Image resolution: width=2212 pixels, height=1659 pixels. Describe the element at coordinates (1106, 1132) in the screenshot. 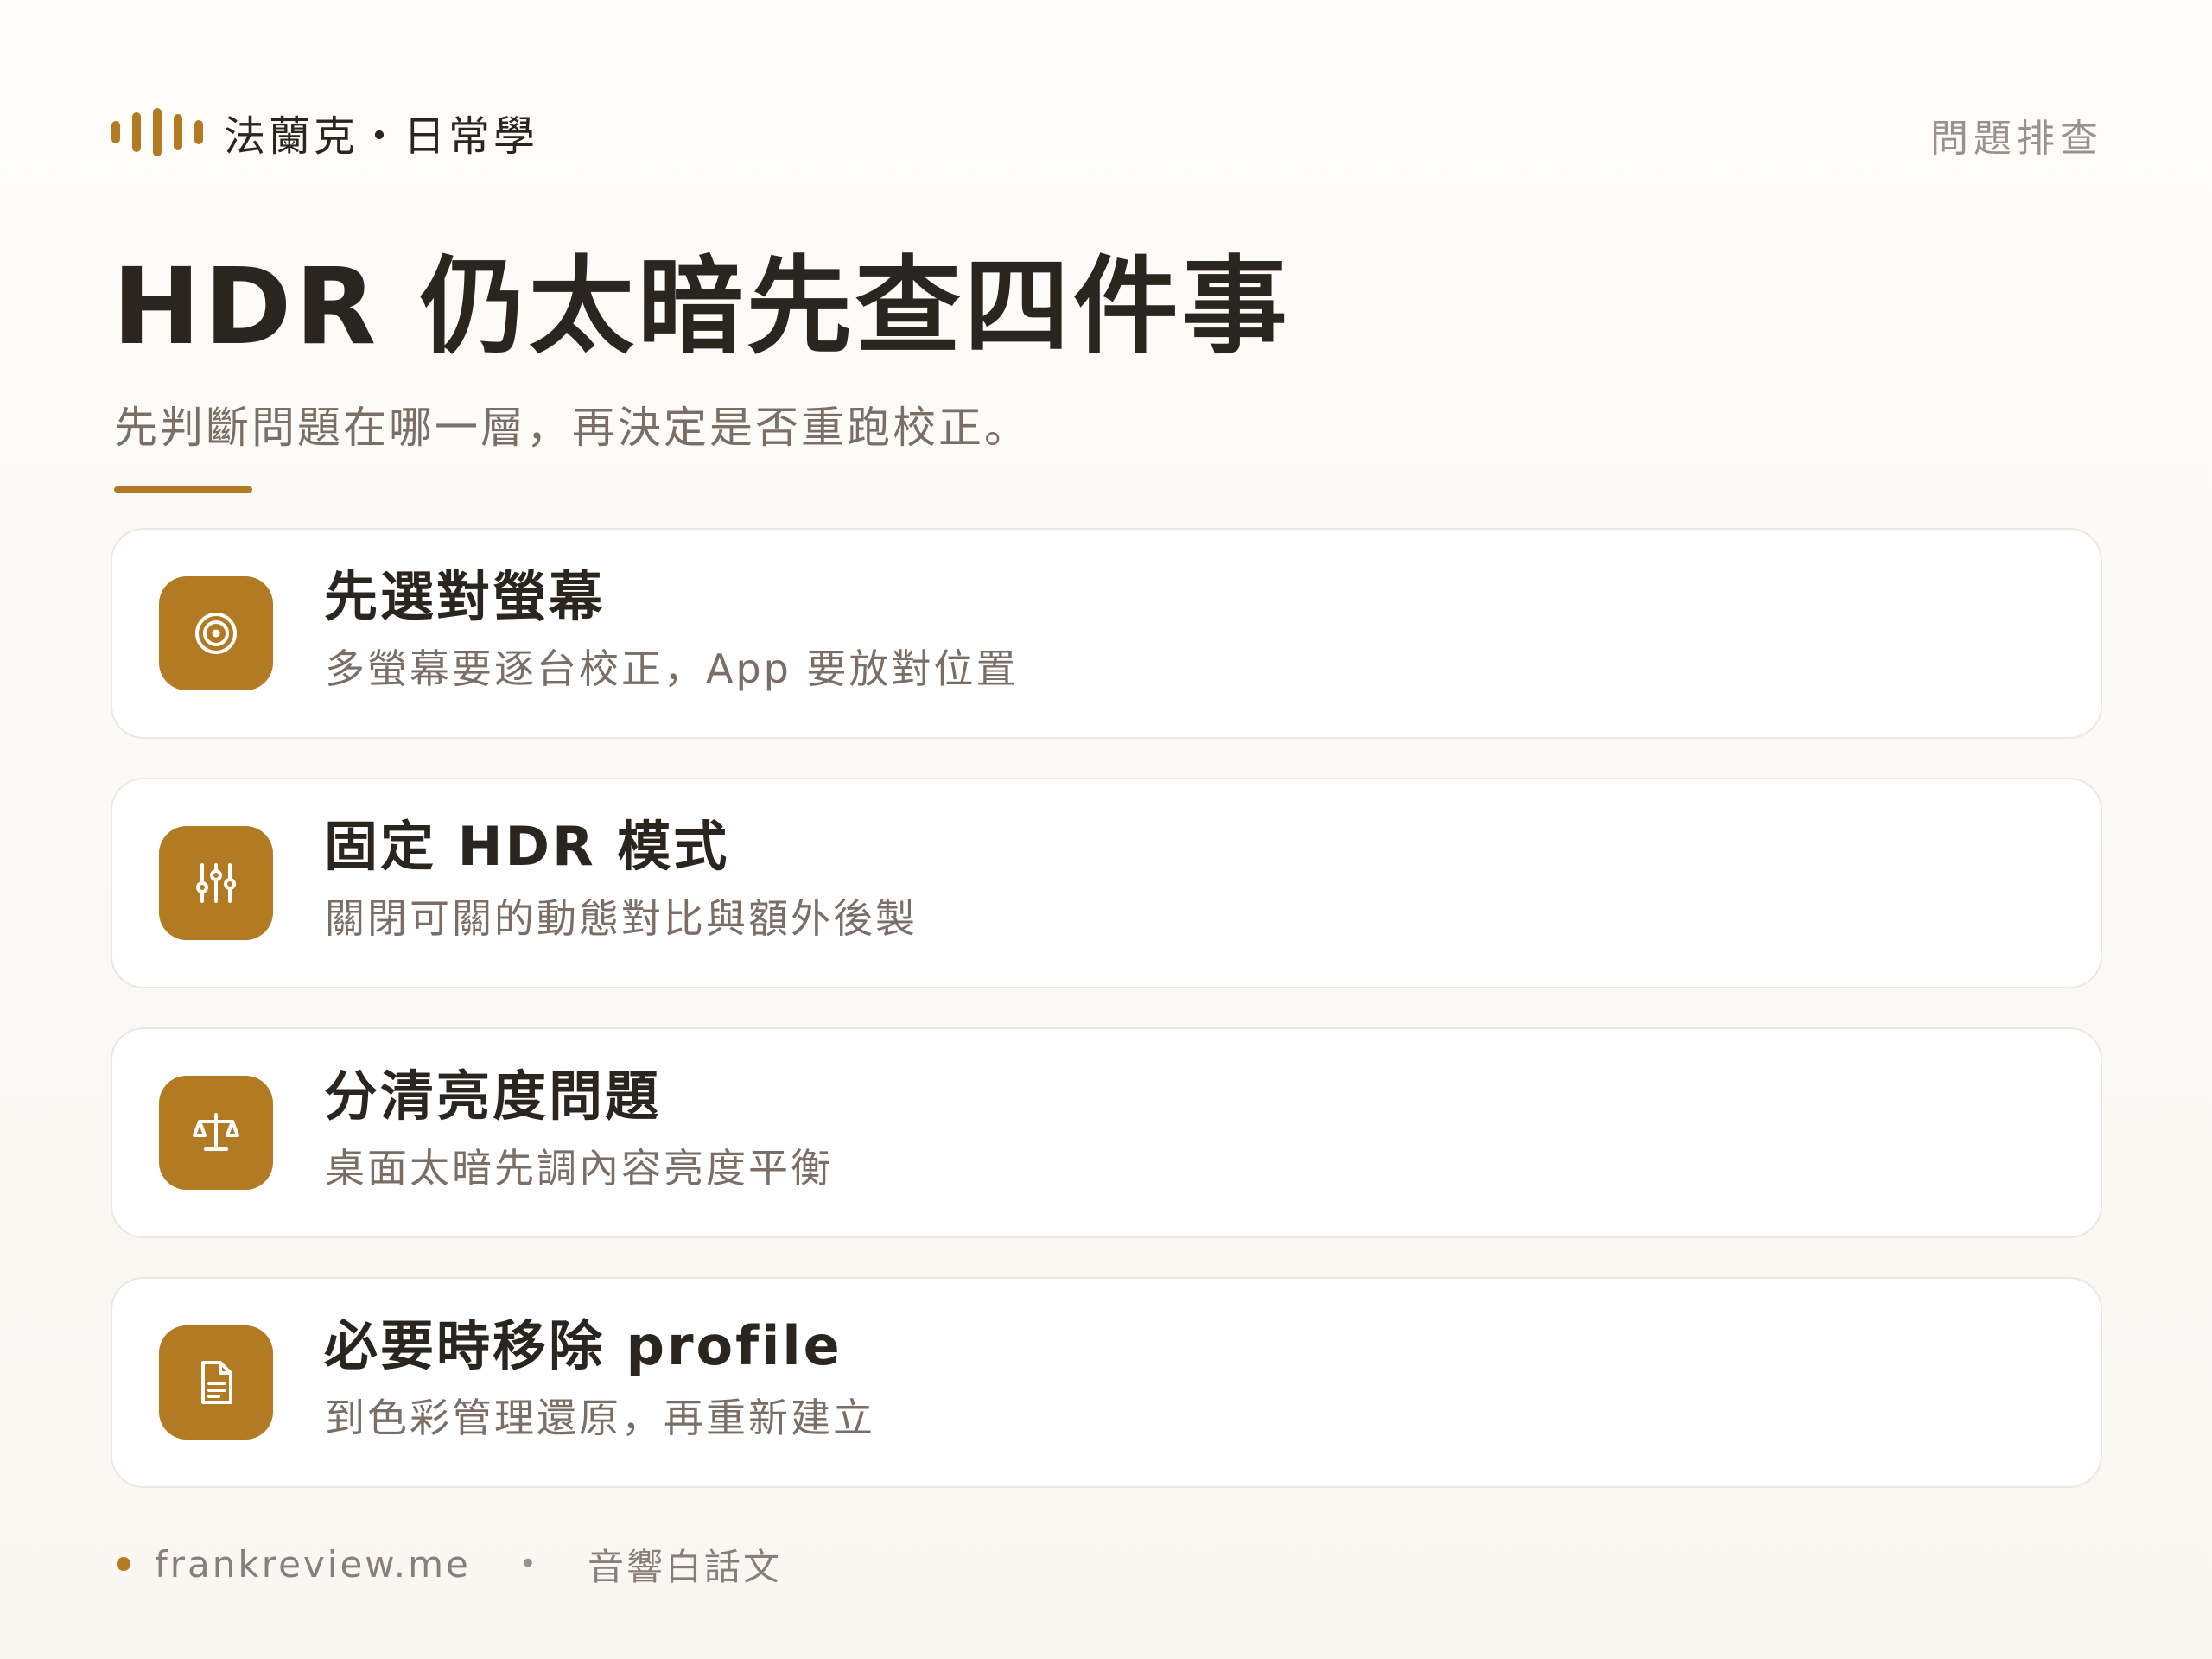

I see `checklist-card-brightness: 分清亮度問題 桌面太暗先調內容亮度平衡` at that location.